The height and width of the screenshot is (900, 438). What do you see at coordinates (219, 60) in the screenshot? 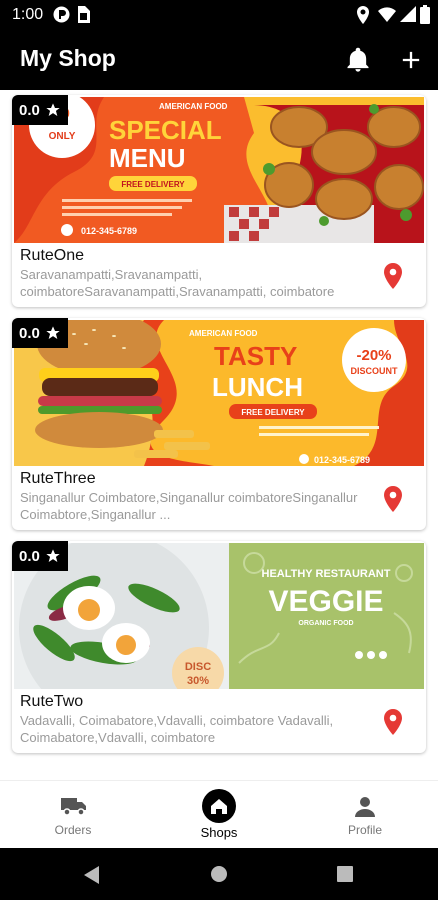
I see `app-bar: My Shop` at bounding box center [219, 60].